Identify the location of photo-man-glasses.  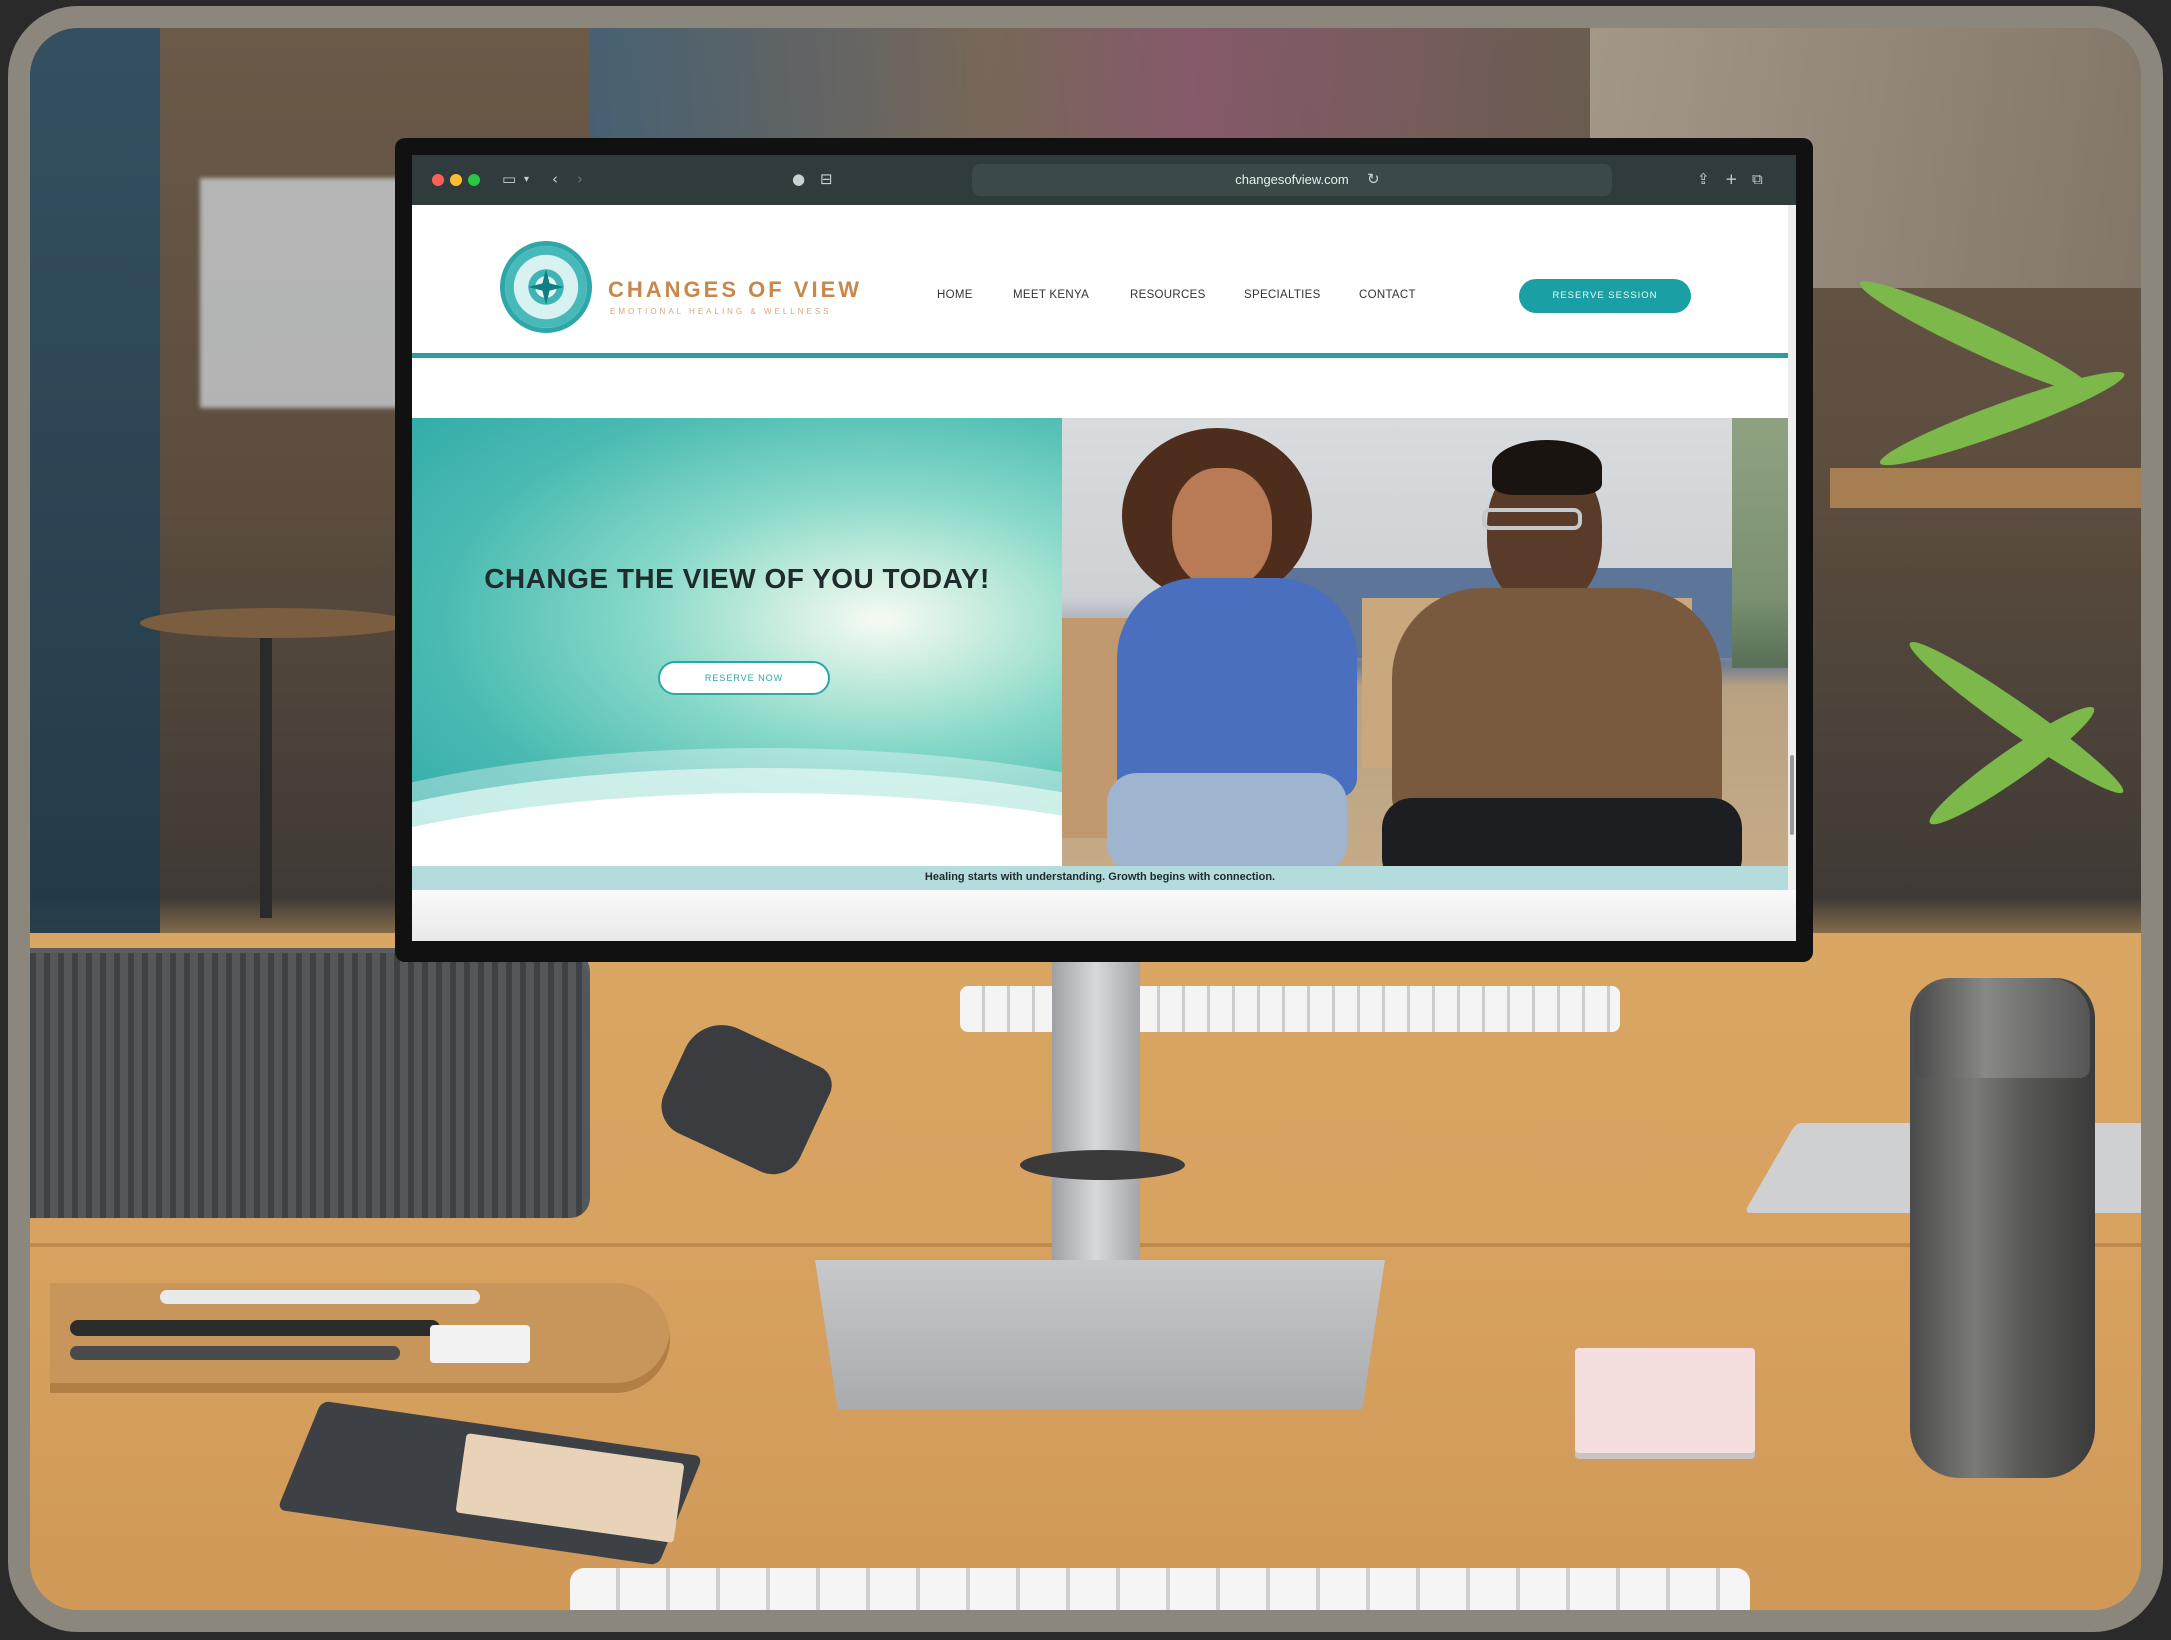
(1532, 519).